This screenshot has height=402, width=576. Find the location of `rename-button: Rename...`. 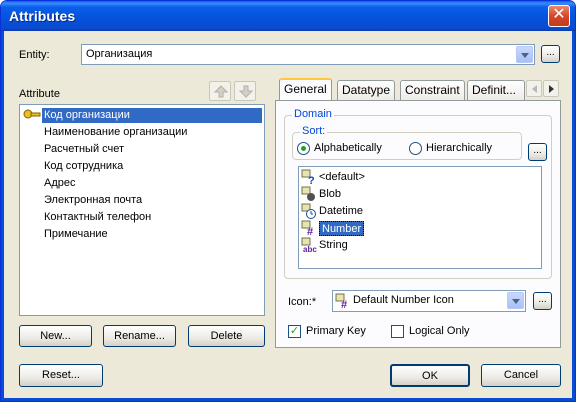

rename-button: Rename... is located at coordinates (139, 336).